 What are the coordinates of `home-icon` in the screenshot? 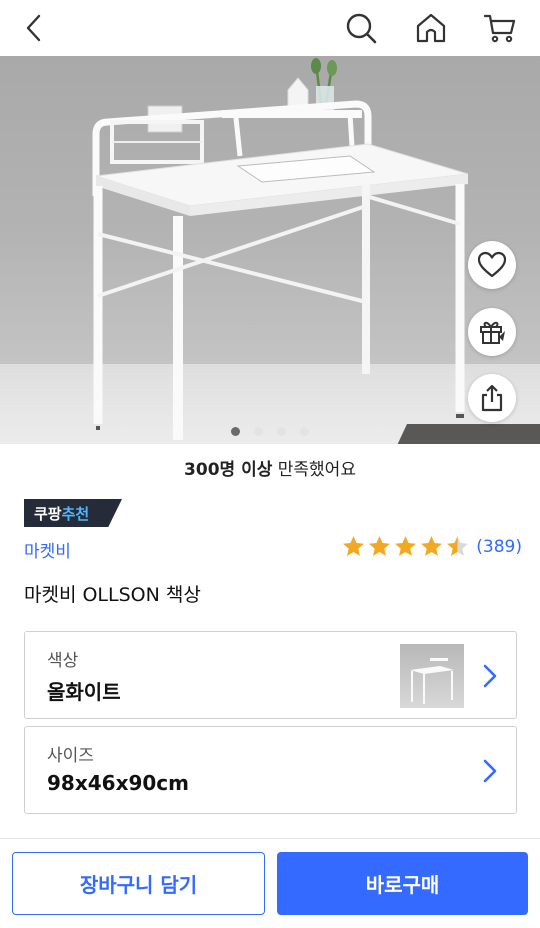 It's located at (431, 28).